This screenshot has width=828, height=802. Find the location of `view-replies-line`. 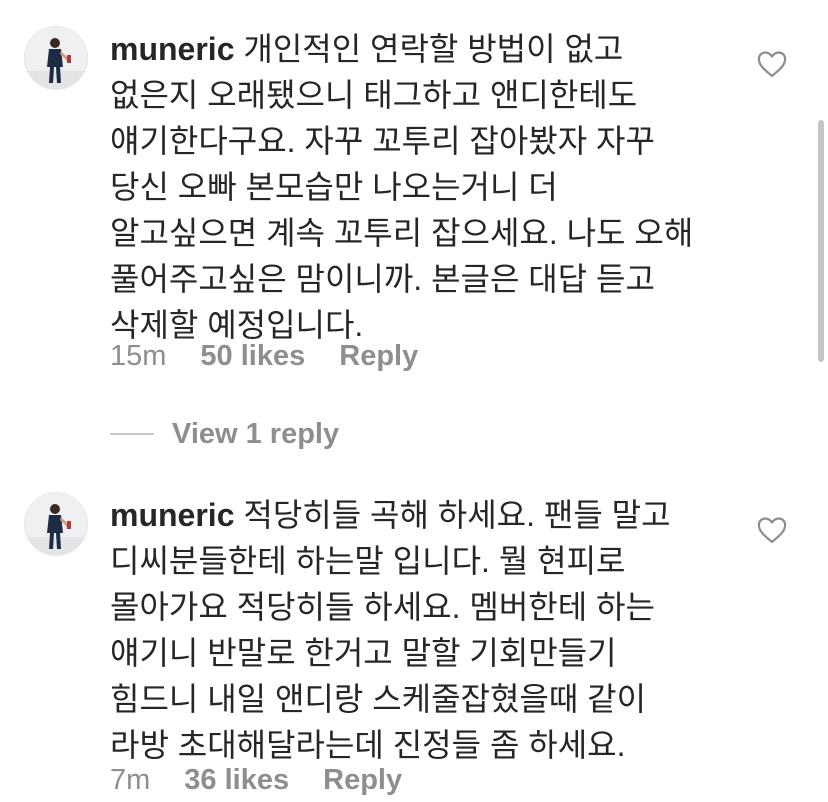

view-replies-line is located at coordinates (132, 434).